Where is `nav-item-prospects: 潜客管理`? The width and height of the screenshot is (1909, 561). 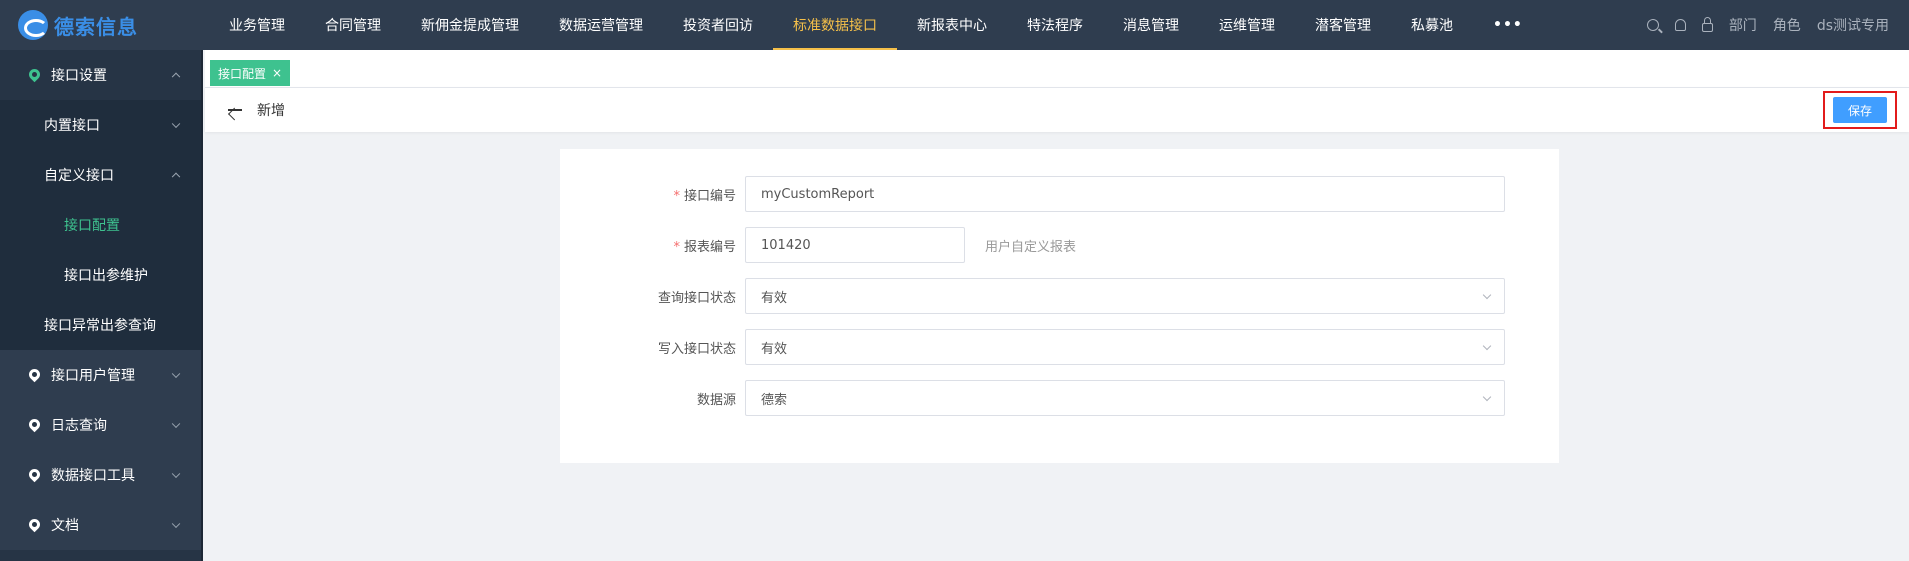 nav-item-prospects: 潜客管理 is located at coordinates (1343, 25).